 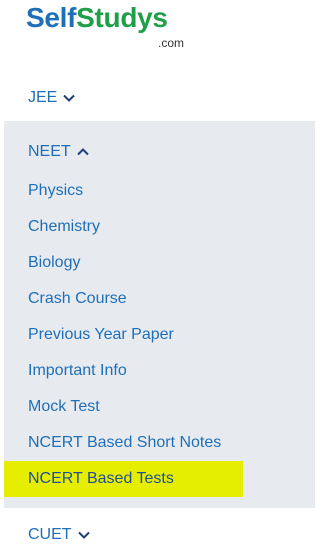 I want to click on menu-item-jee: JEE, so click(x=52, y=98).